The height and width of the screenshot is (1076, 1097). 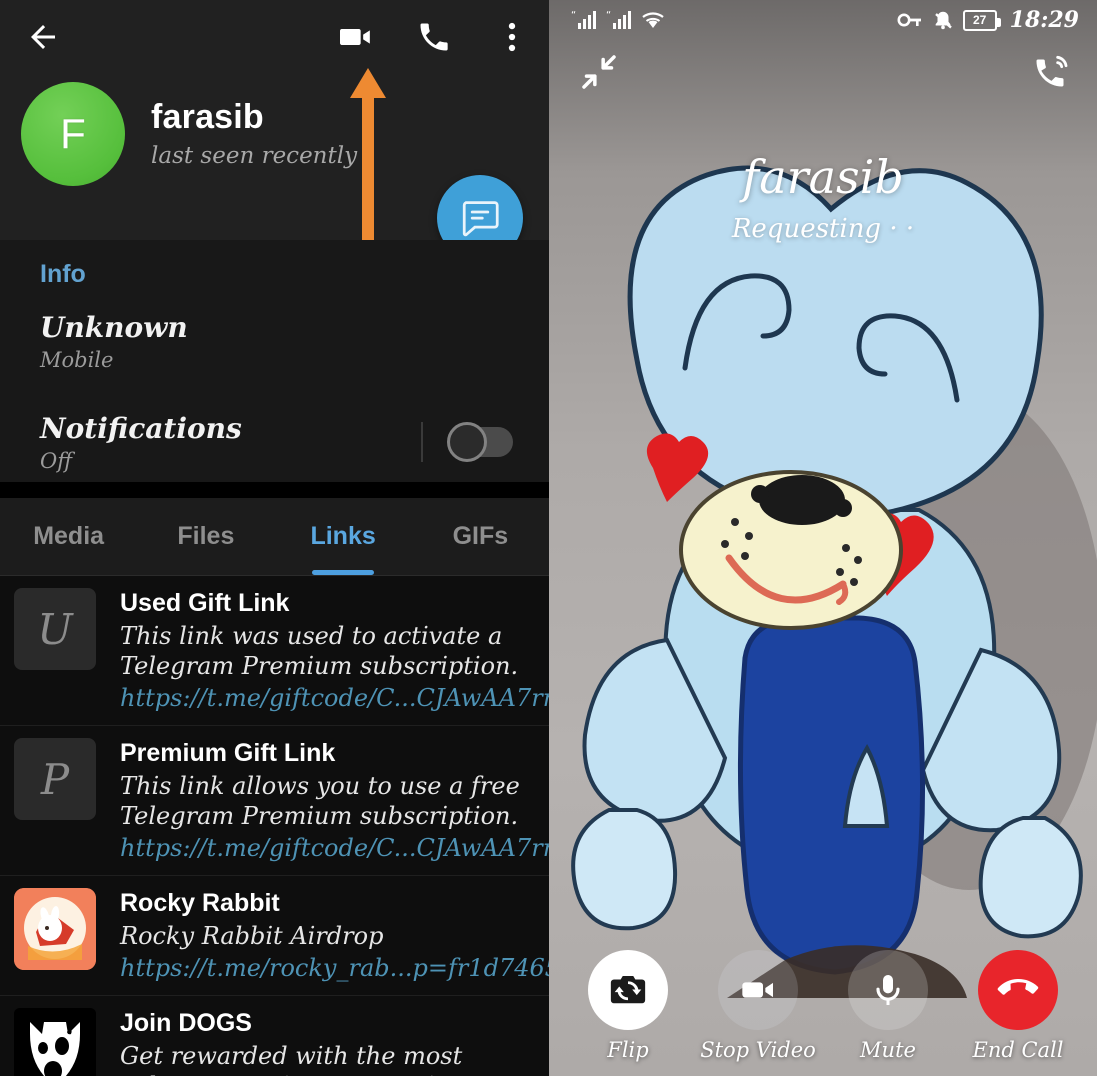 I want to click on link-thumbnail: U, so click(x=55, y=629).